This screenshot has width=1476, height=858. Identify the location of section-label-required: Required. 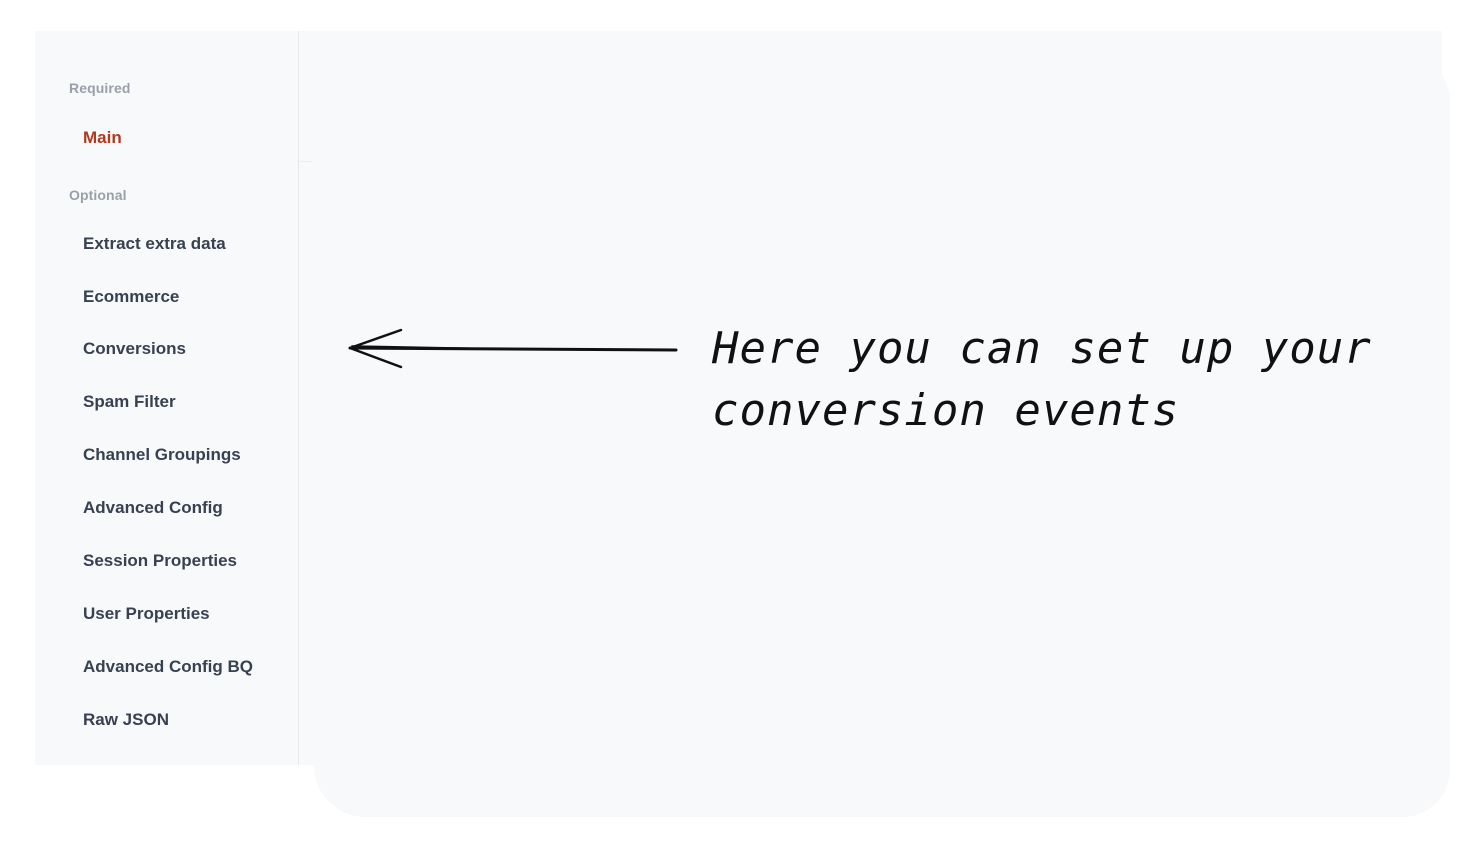
(100, 88).